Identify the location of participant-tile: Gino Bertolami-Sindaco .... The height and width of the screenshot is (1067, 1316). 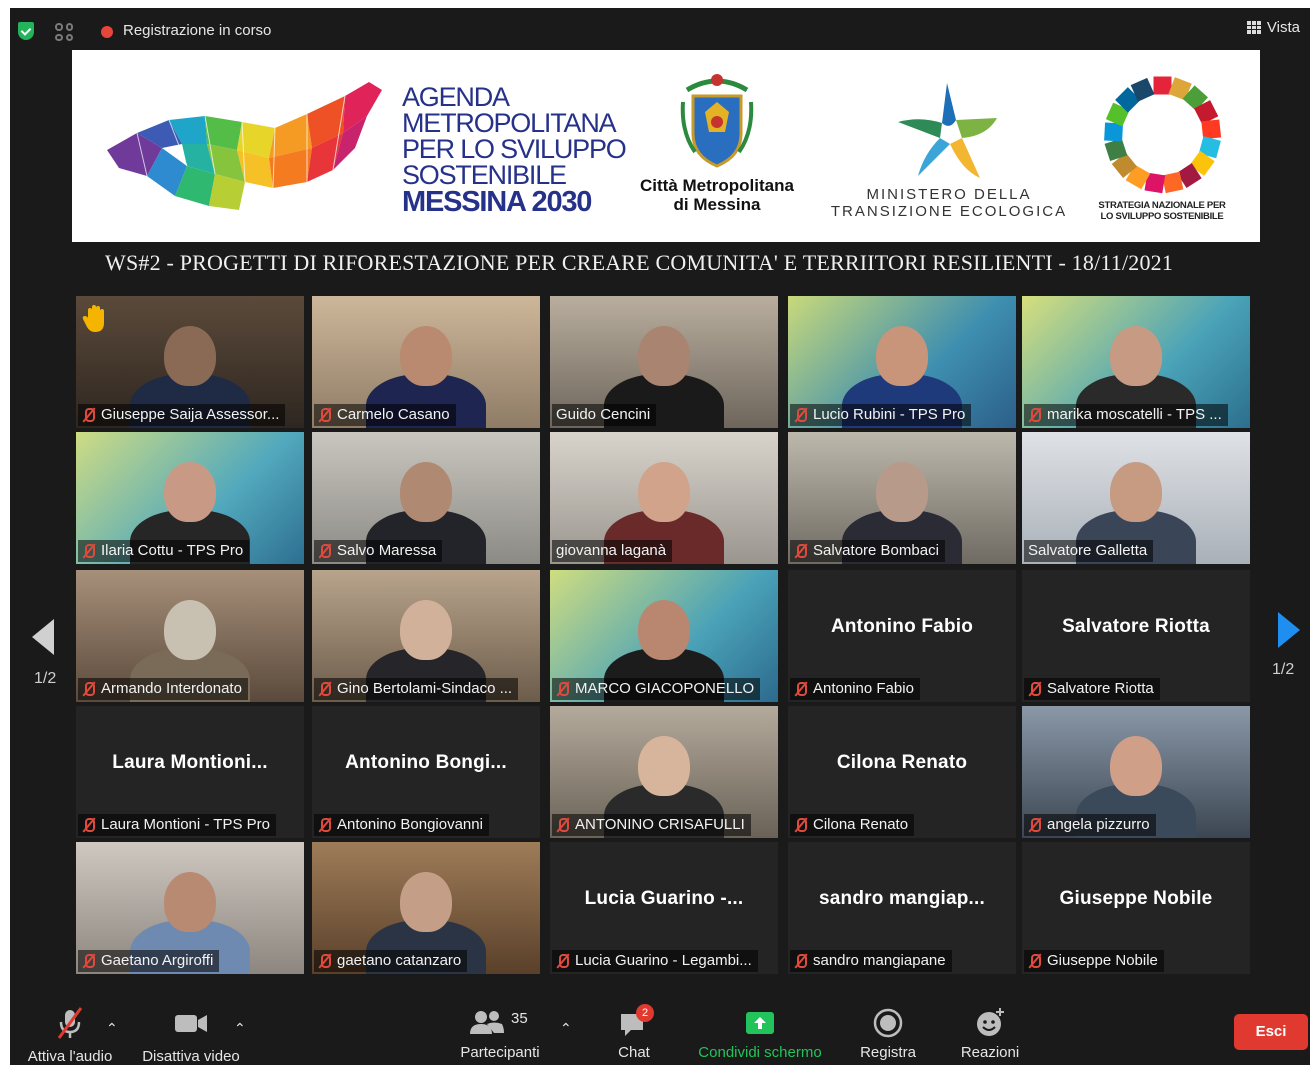
(426, 636).